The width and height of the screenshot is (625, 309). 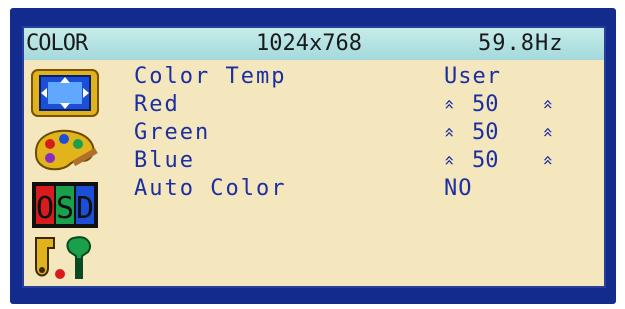 What do you see at coordinates (472, 76) in the screenshot?
I see `color-temp-value: User` at bounding box center [472, 76].